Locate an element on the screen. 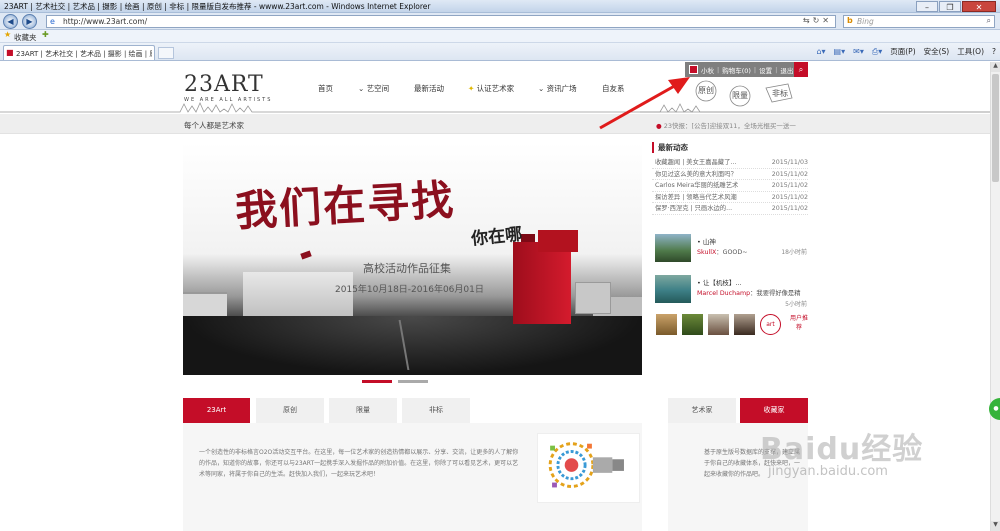 This screenshot has width=1000, height=531. tools-menu: 工具(O) is located at coordinates (970, 51).